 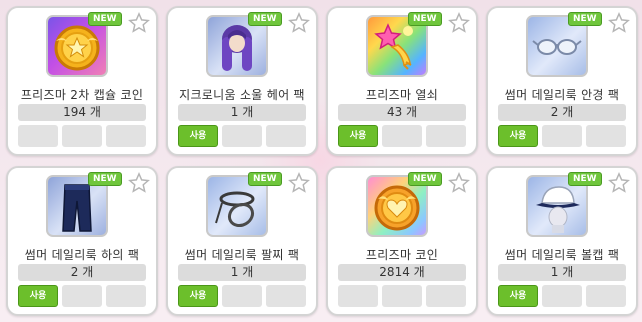 What do you see at coordinates (402, 272) in the screenshot?
I see `item-quantity: 2814 개` at bounding box center [402, 272].